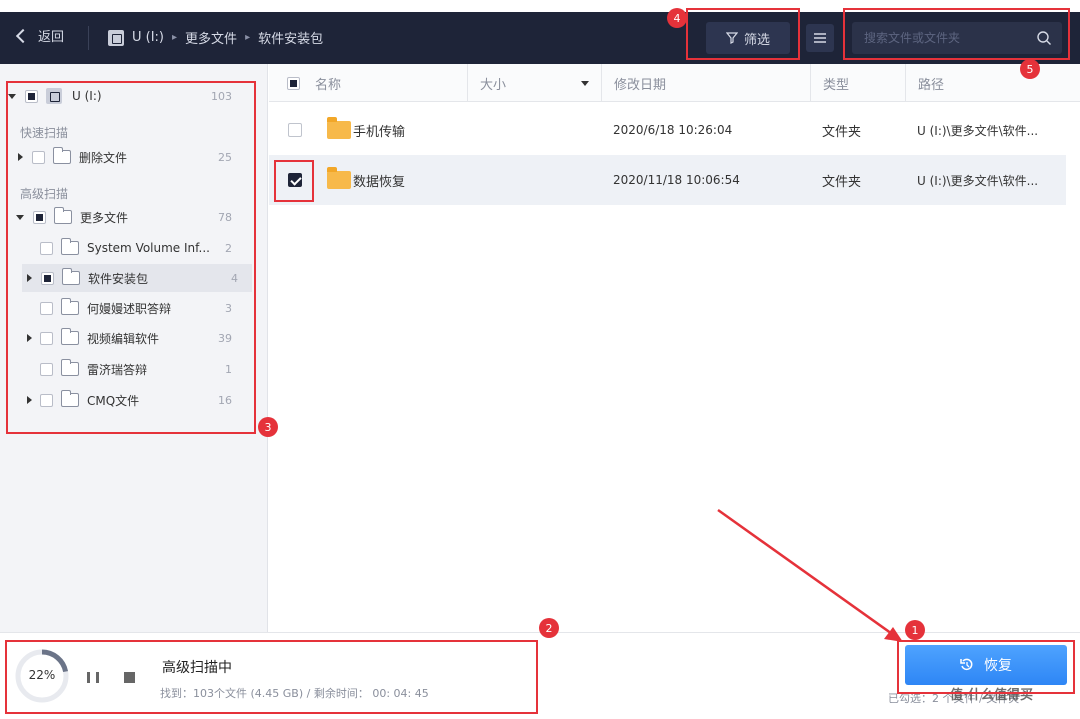 This screenshot has width=1080, height=719. Describe the element at coordinates (268, 427) in the screenshot. I see `annotation-badge: 3` at that location.